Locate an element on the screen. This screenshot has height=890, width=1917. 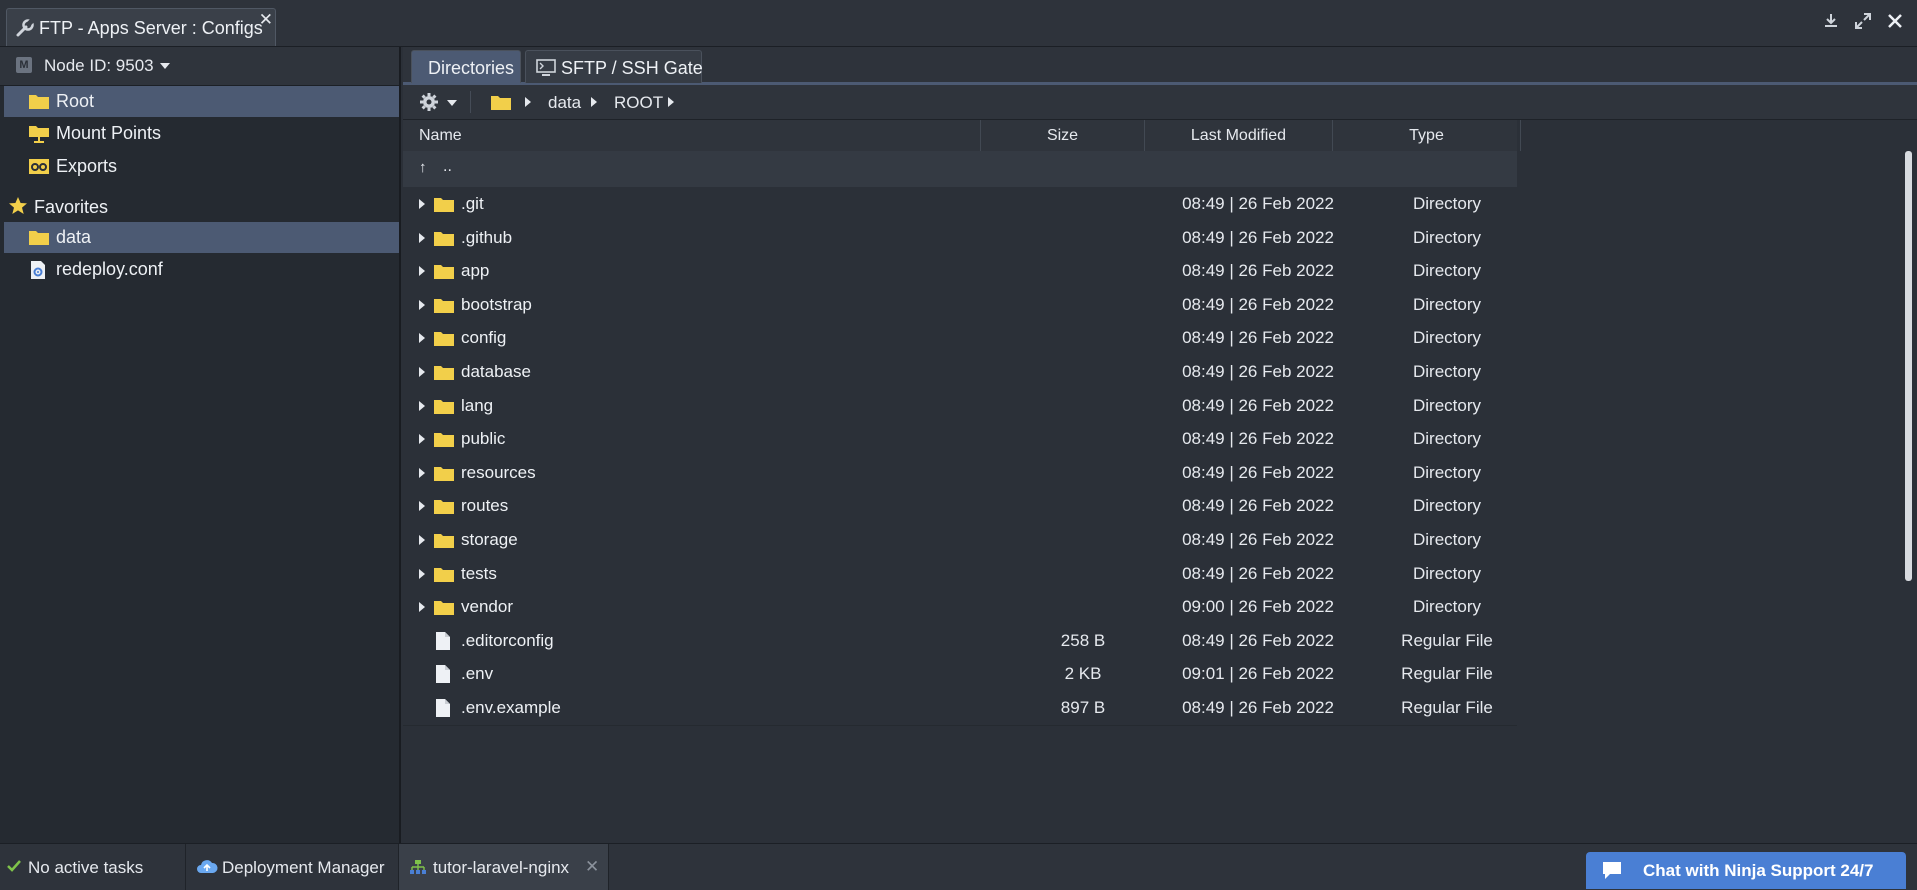
up-arrow-icon: ↑ is located at coordinates (423, 167).